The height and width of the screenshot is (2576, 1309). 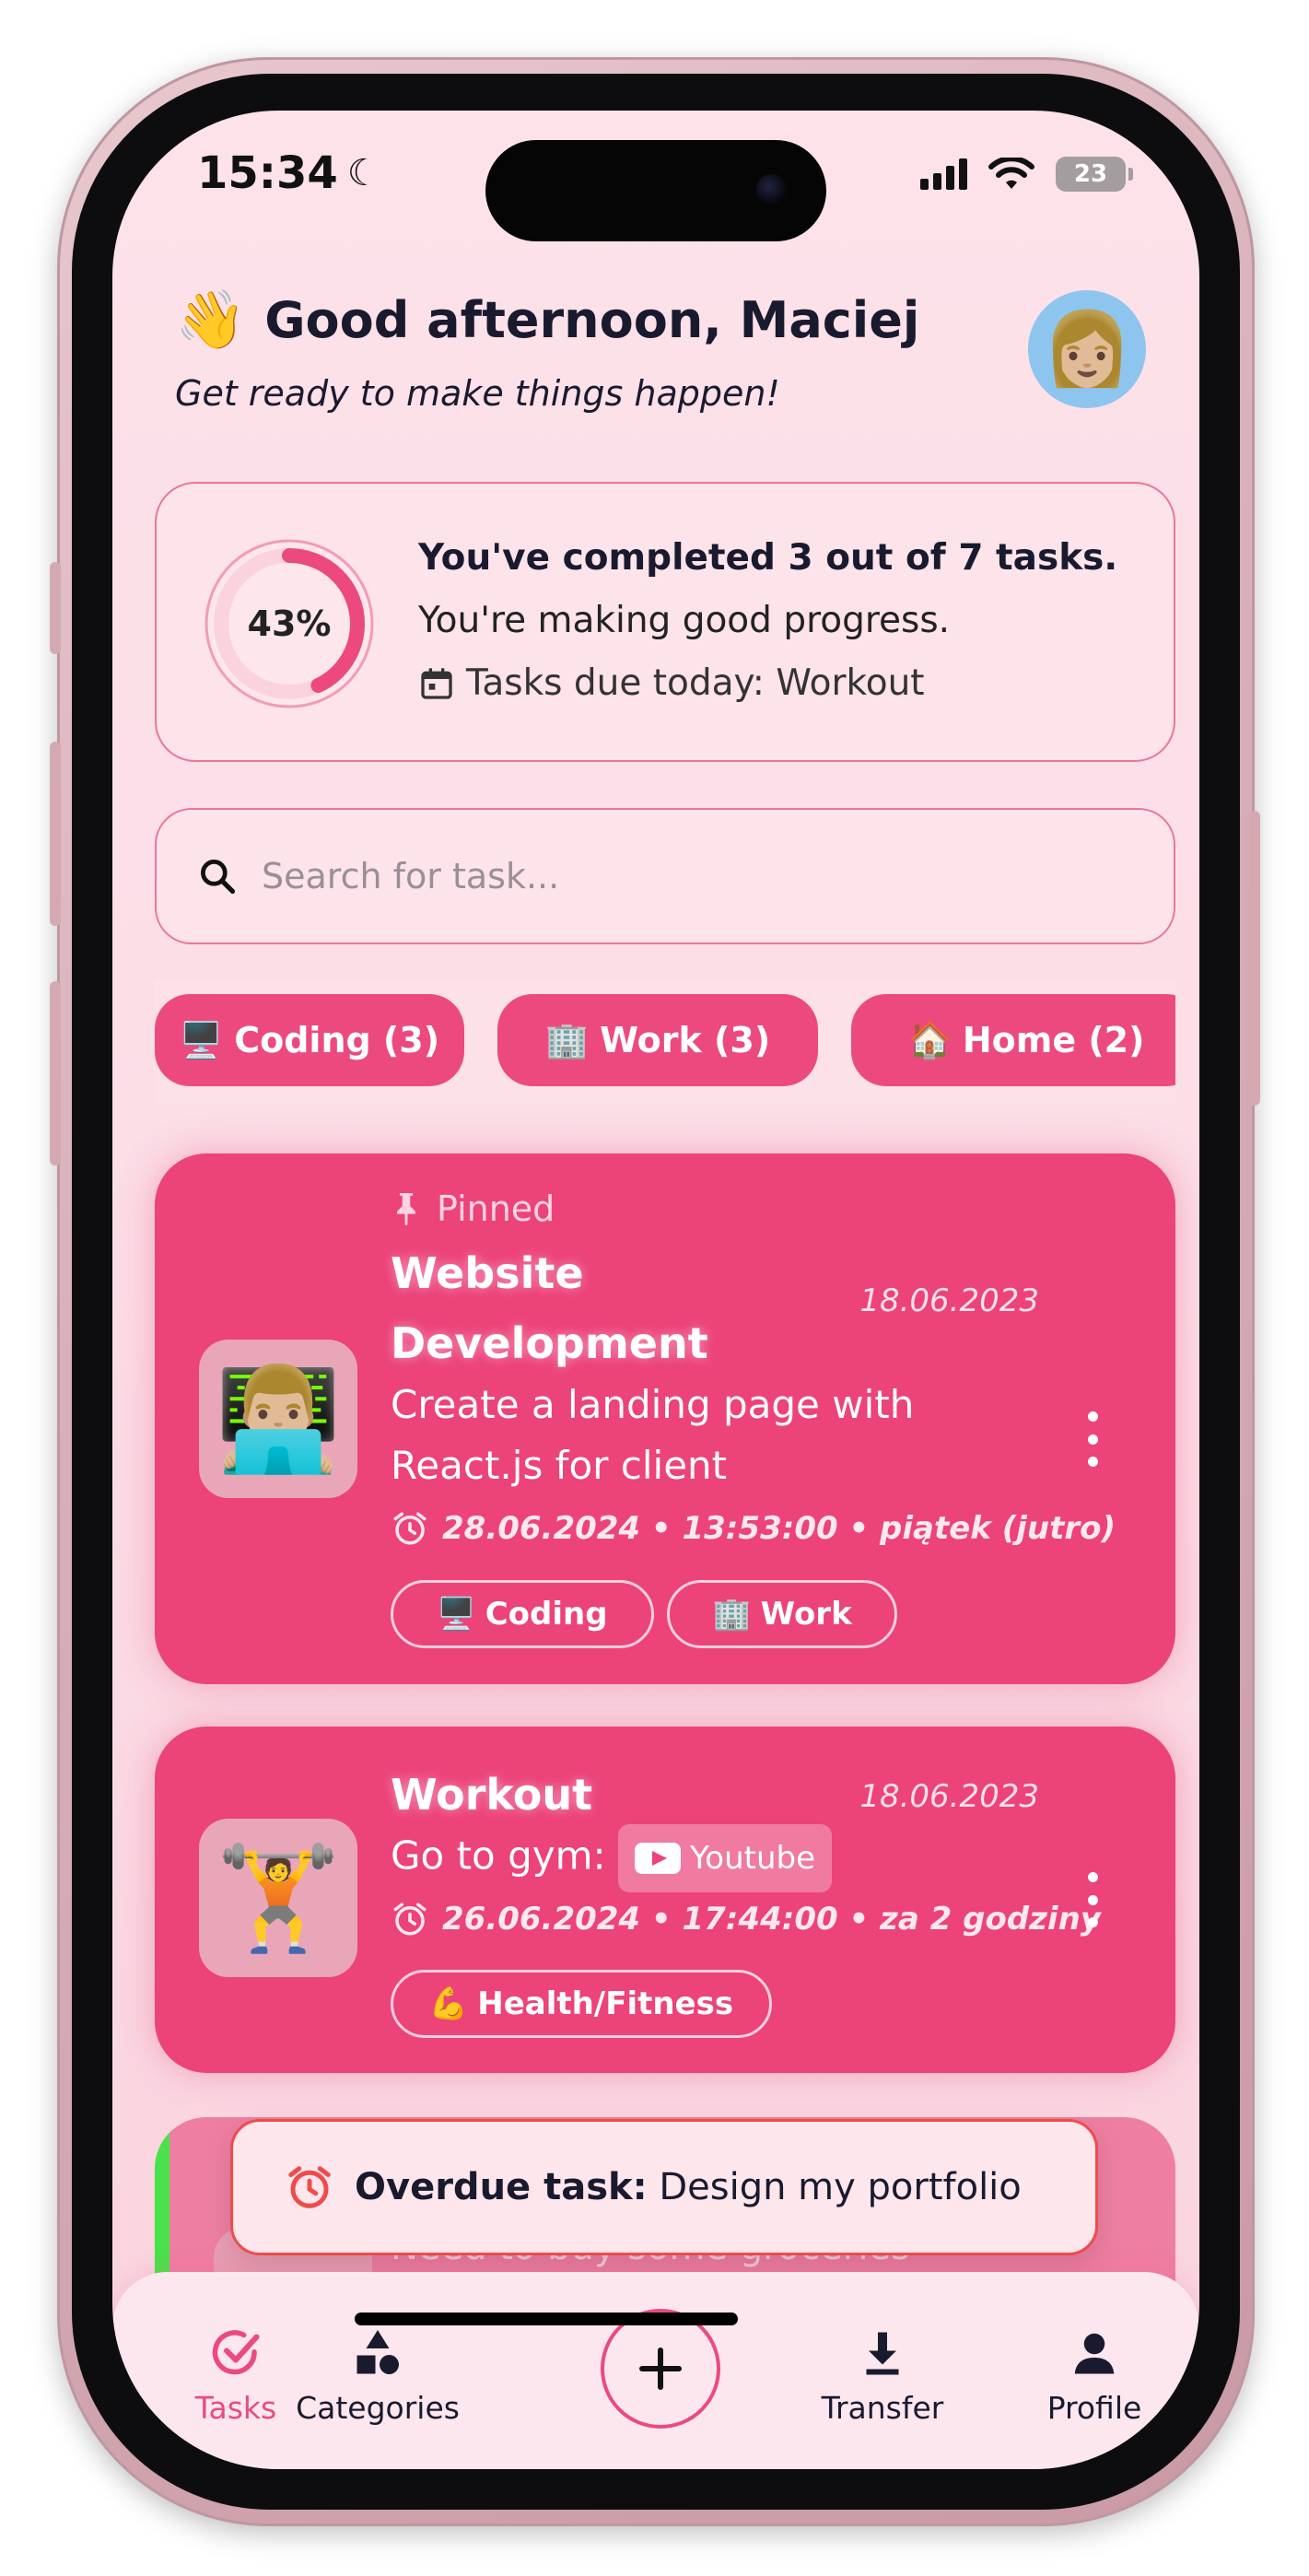 What do you see at coordinates (549, 1343) in the screenshot?
I see `task-title-line: Development` at bounding box center [549, 1343].